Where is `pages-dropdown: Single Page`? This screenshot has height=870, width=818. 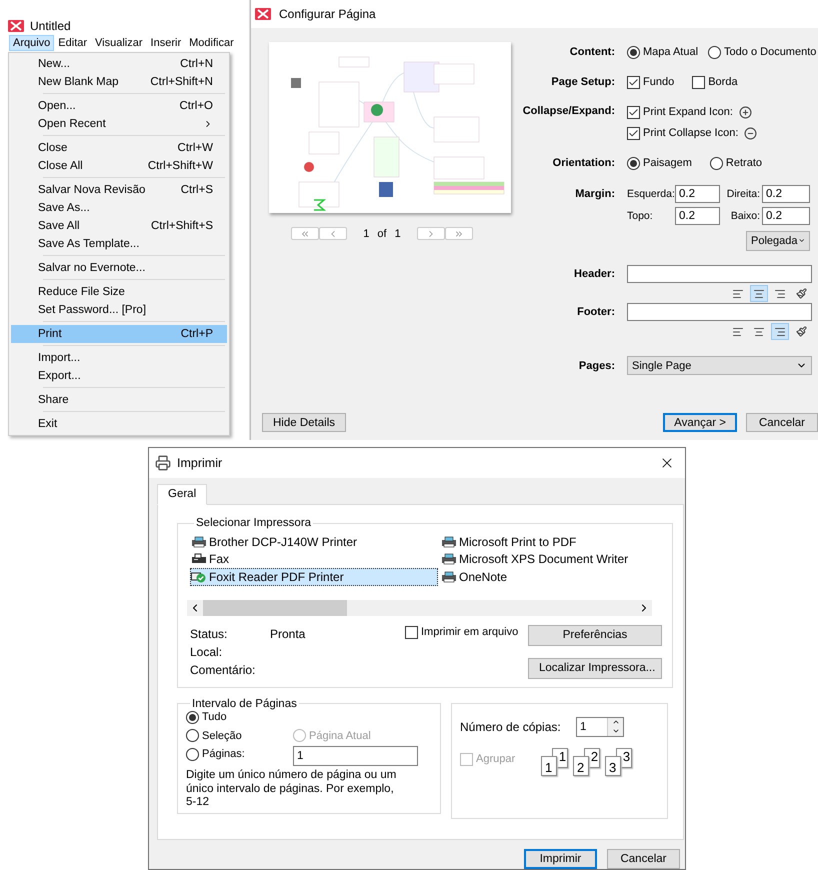 pages-dropdown: Single Page is located at coordinates (719, 365).